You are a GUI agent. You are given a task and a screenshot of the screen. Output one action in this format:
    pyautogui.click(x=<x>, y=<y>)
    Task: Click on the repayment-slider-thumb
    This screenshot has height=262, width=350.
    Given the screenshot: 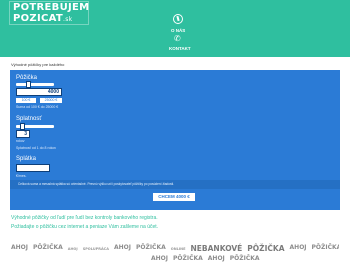 What is the action you would take?
    pyautogui.click(x=22, y=126)
    